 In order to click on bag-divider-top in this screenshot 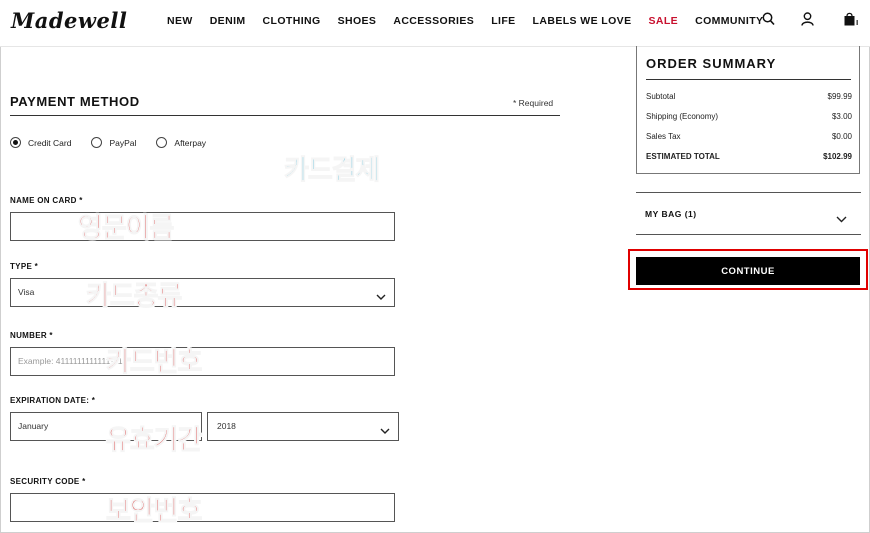, I will do `click(748, 192)`.